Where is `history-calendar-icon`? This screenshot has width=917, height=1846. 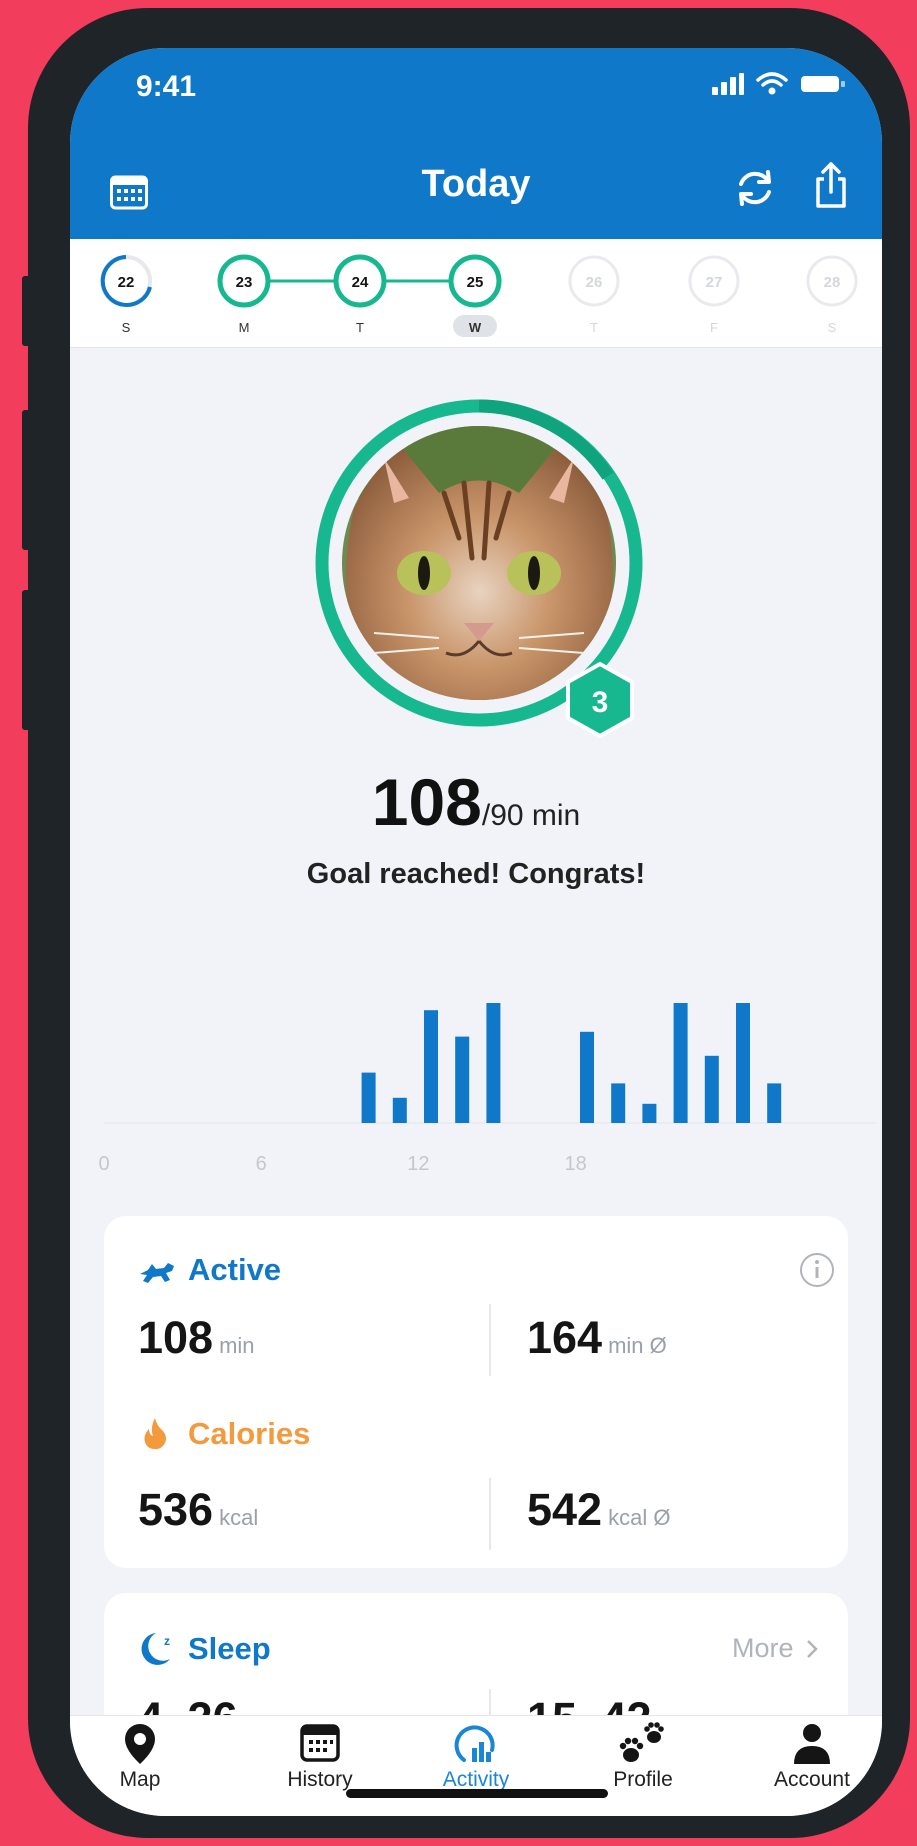 history-calendar-icon is located at coordinates (320, 1743).